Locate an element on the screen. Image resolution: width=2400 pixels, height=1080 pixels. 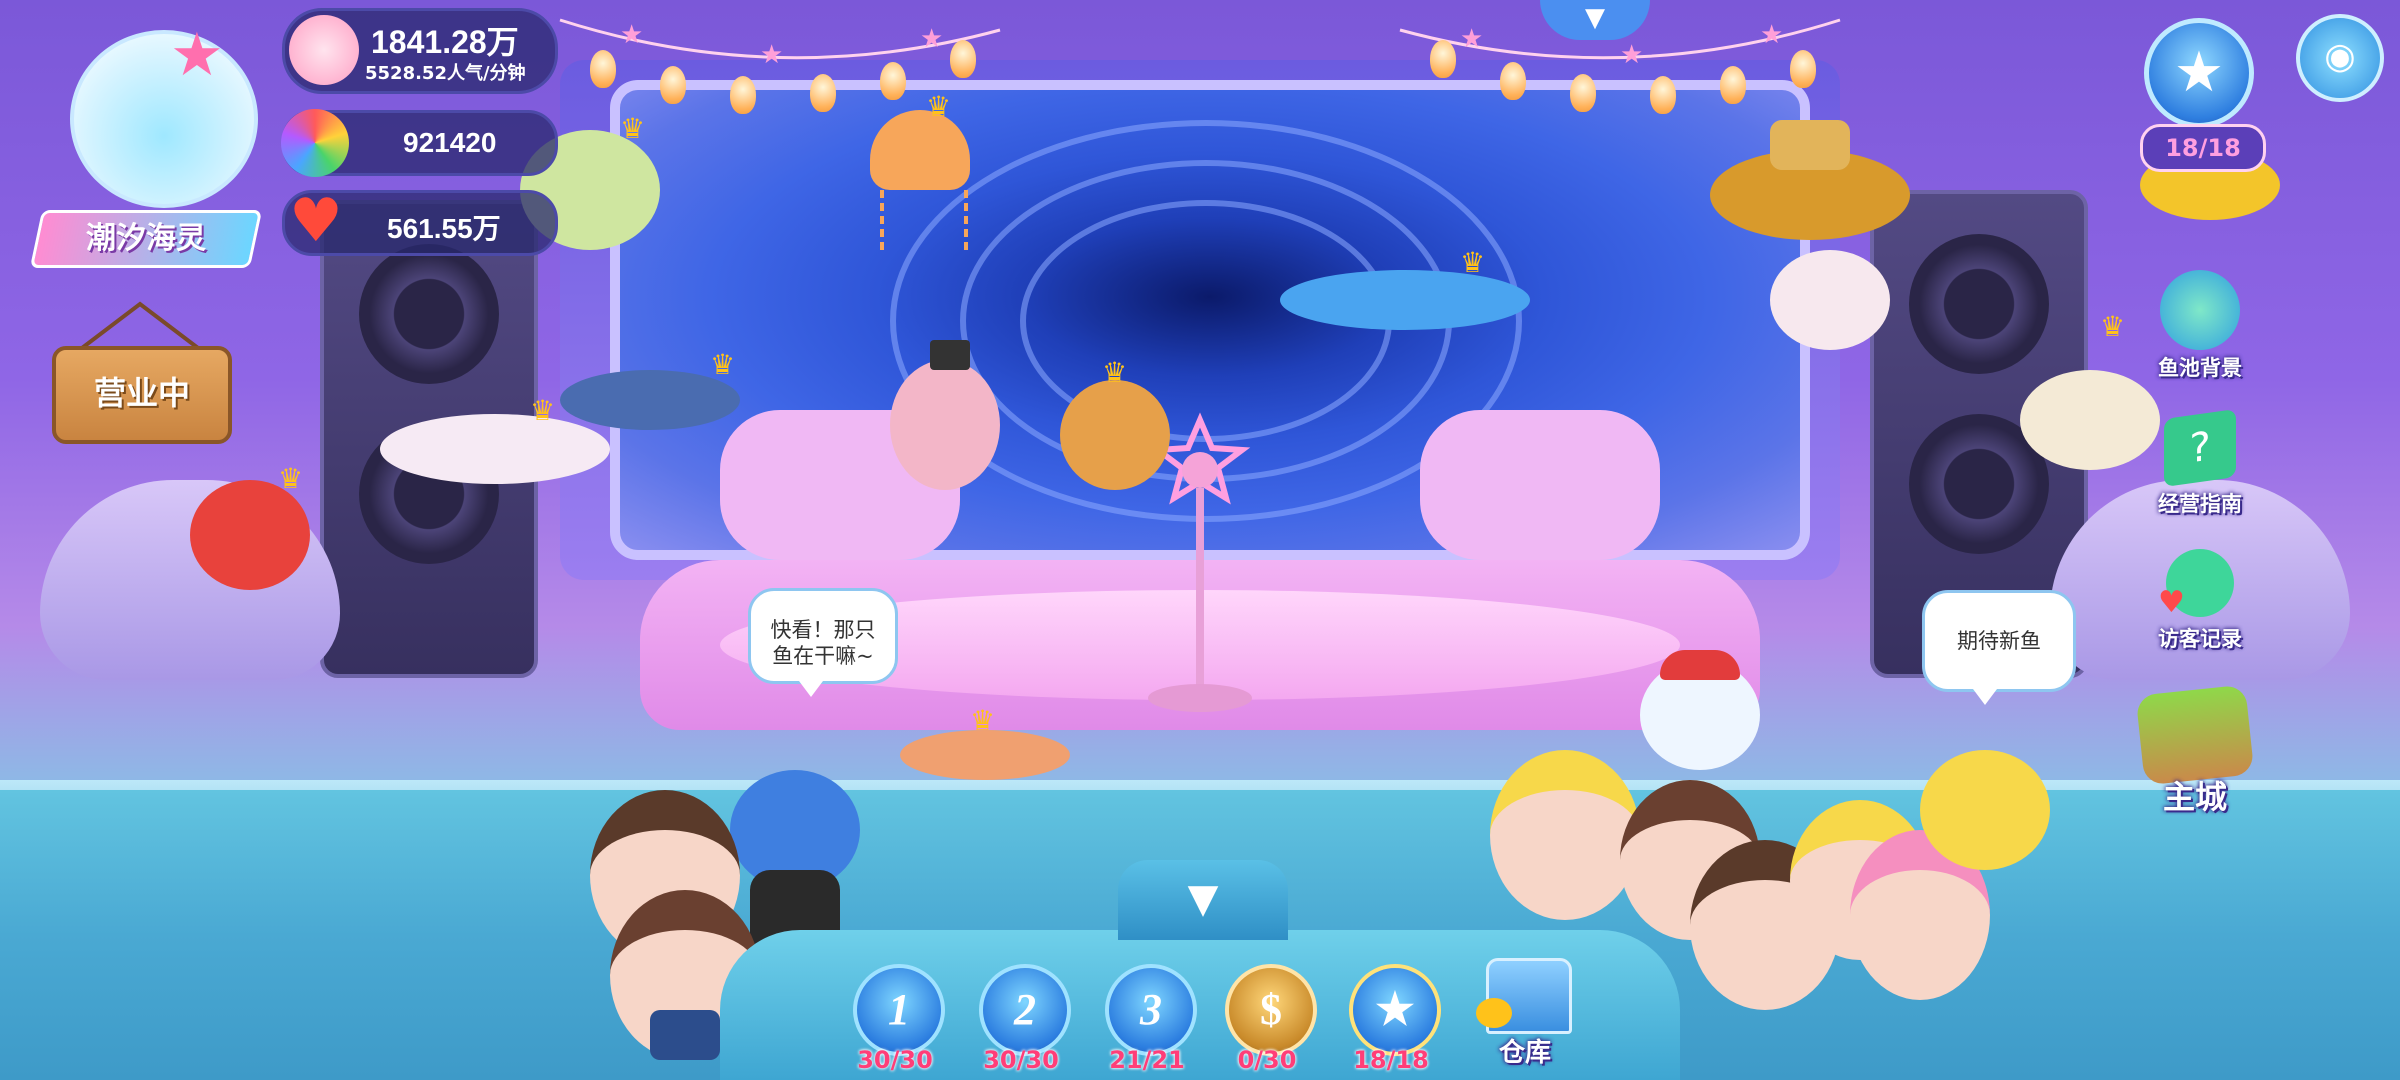
tank-tab-1: 1 30/30 is located at coordinates (895, 1022).